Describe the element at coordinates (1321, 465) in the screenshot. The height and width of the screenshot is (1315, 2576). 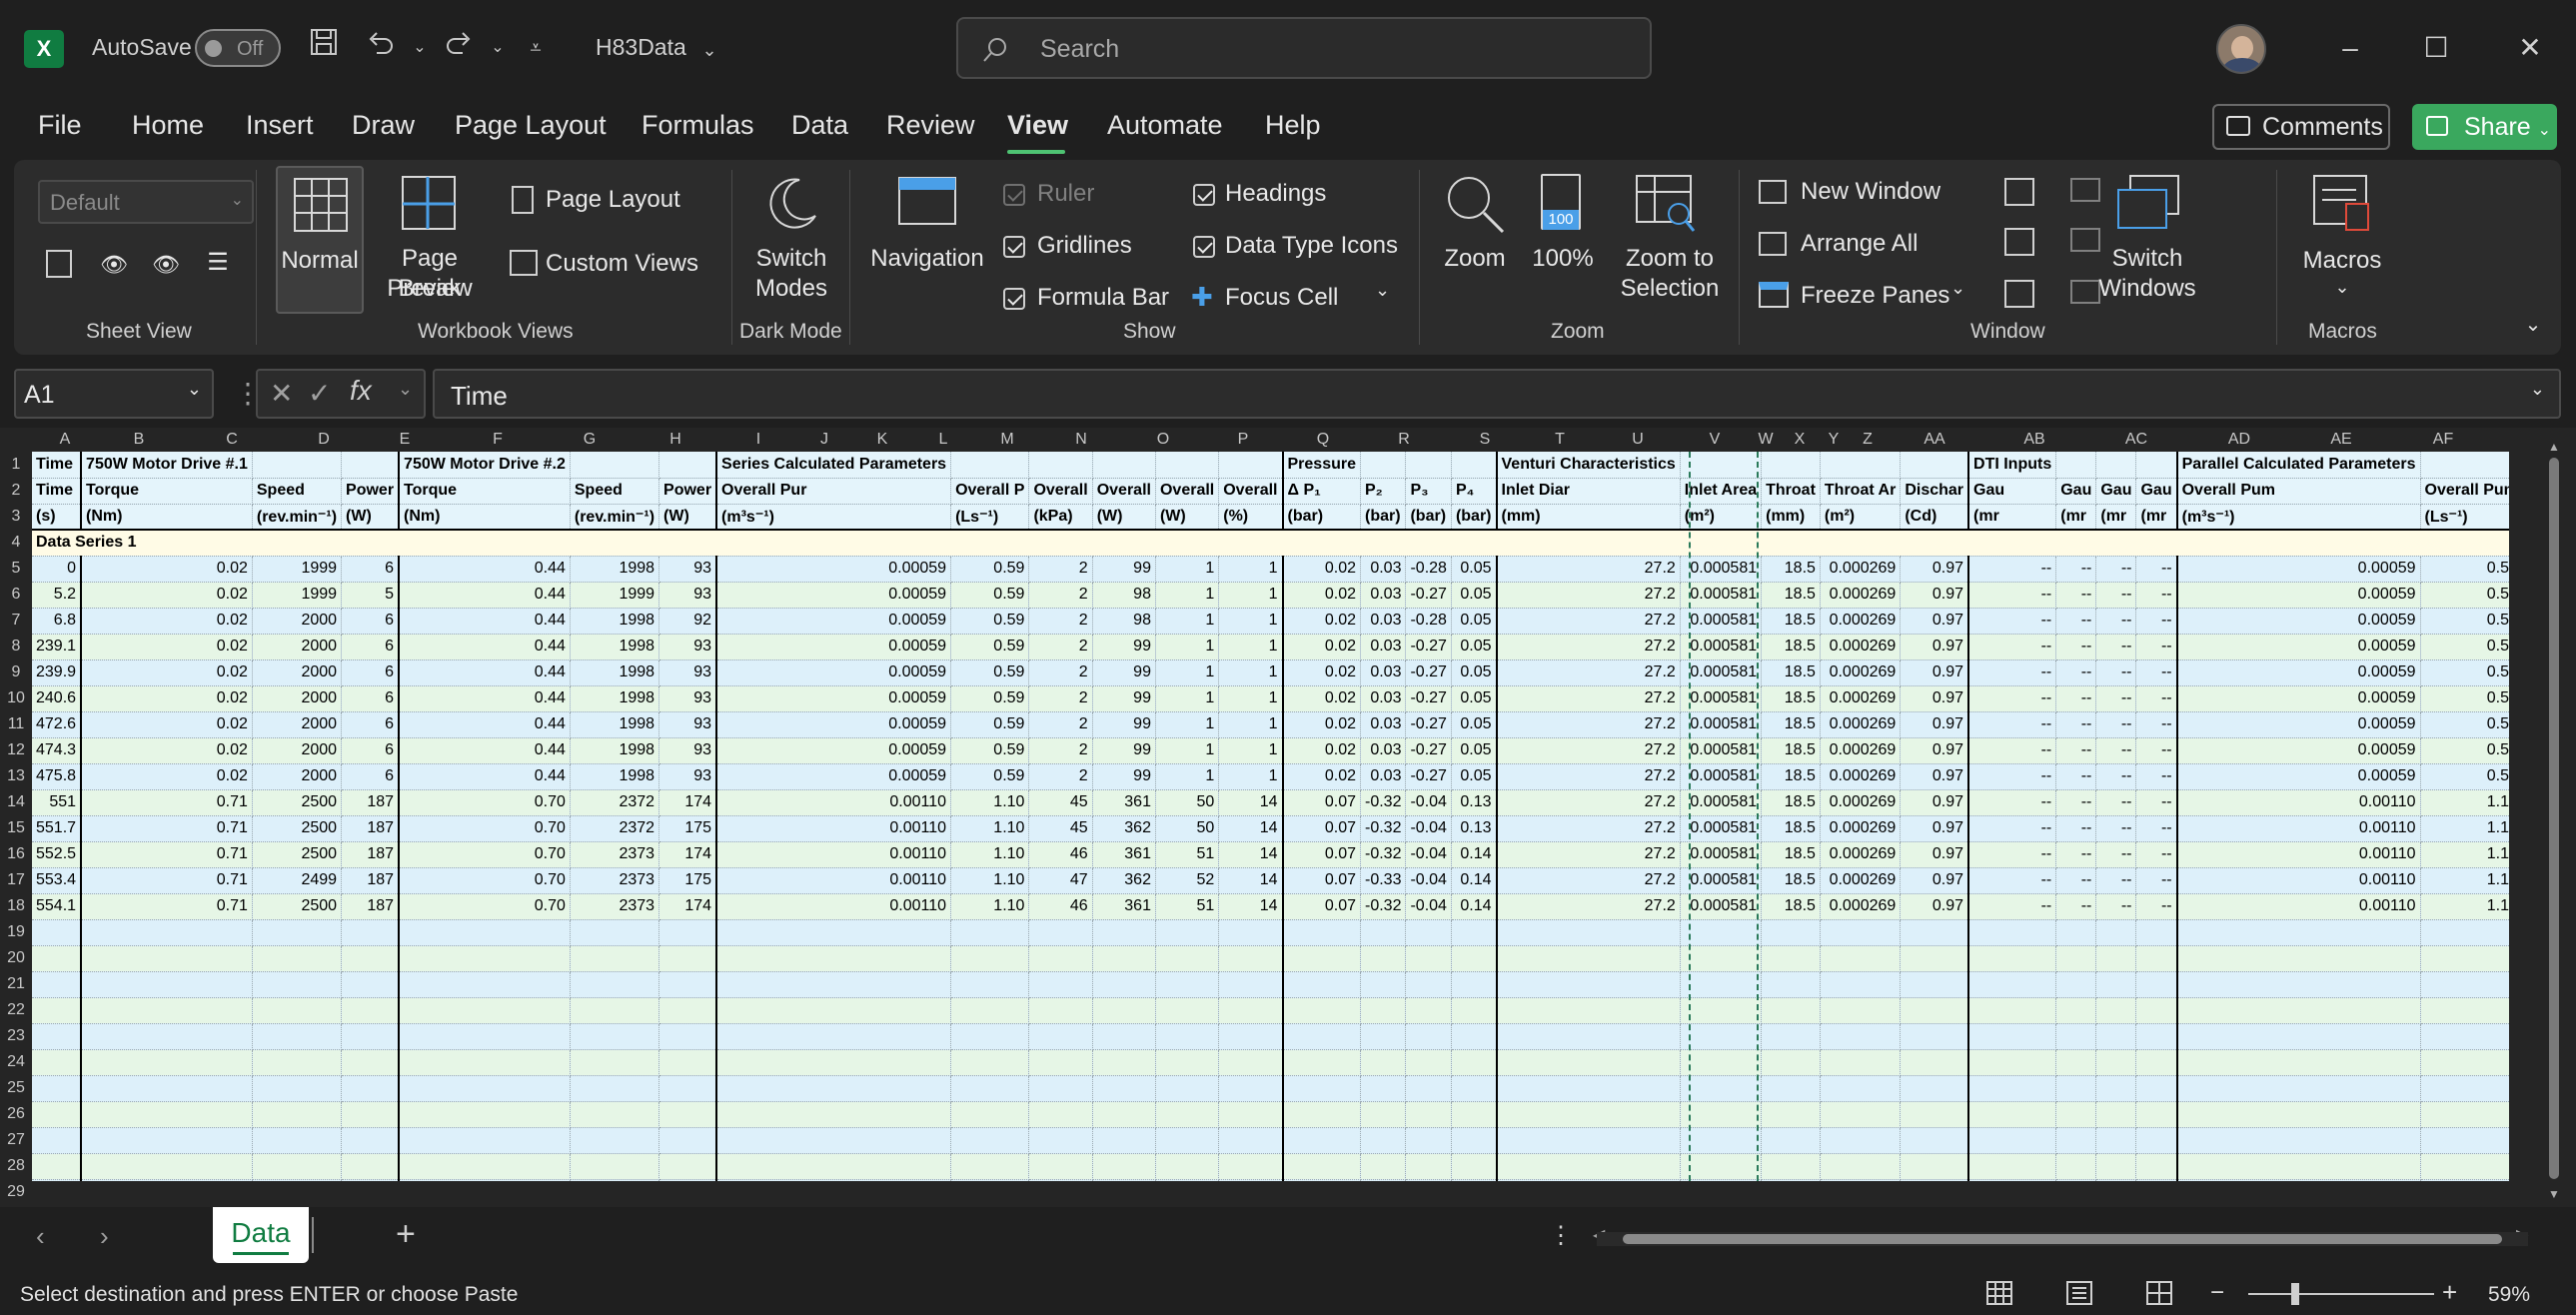
I see `cell-n: Pressure` at that location.